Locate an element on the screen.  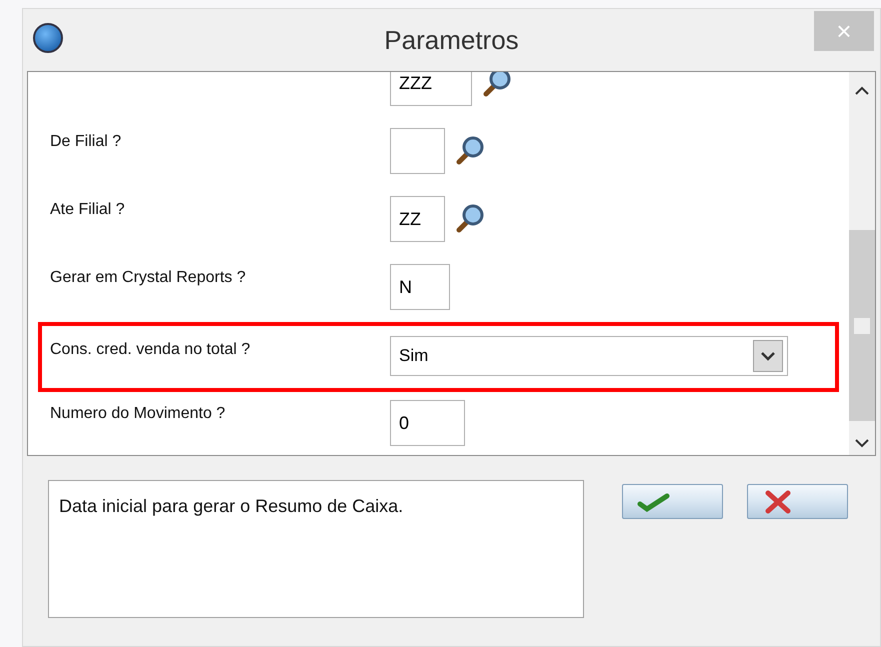
description-text: Data inicial para gerar o Resumo de Caixa. is located at coordinates (231, 506).